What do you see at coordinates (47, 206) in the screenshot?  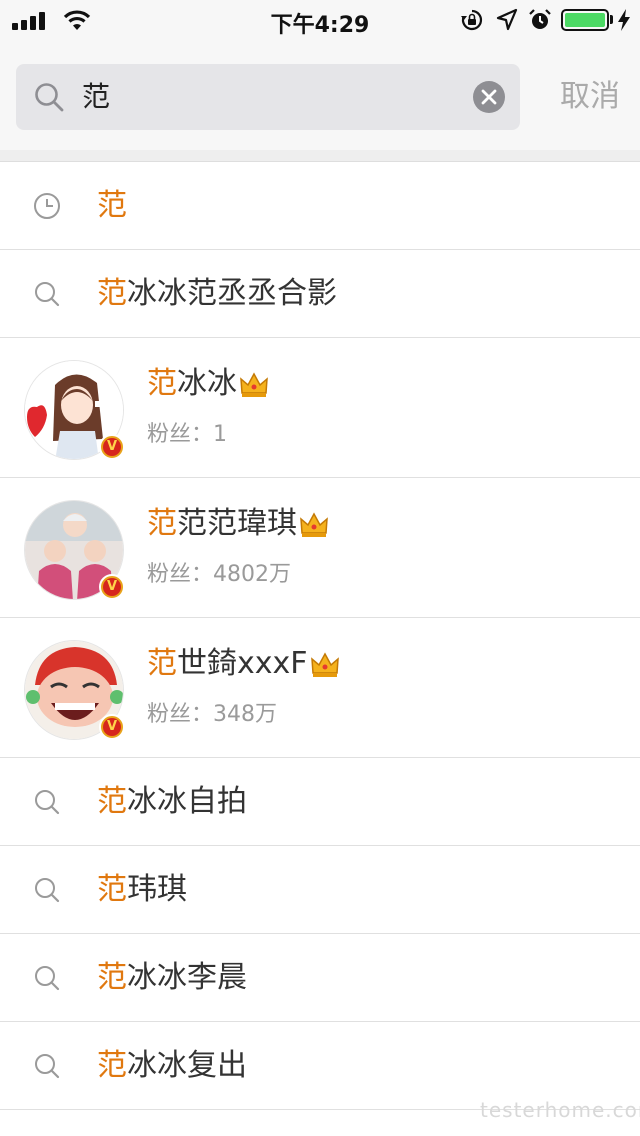 I see `clock-history-icon` at bounding box center [47, 206].